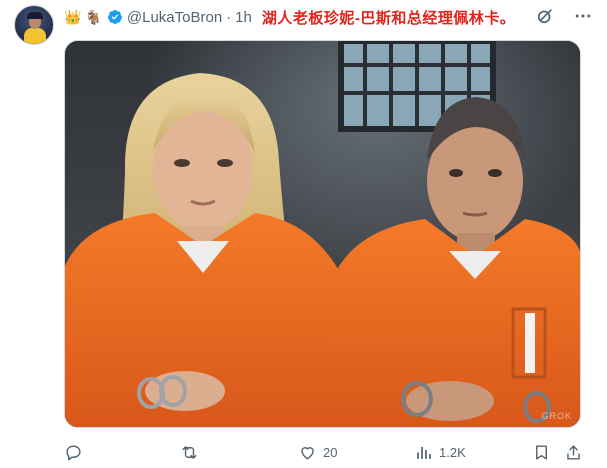  I want to click on grok-watermark: GROK, so click(556, 416).